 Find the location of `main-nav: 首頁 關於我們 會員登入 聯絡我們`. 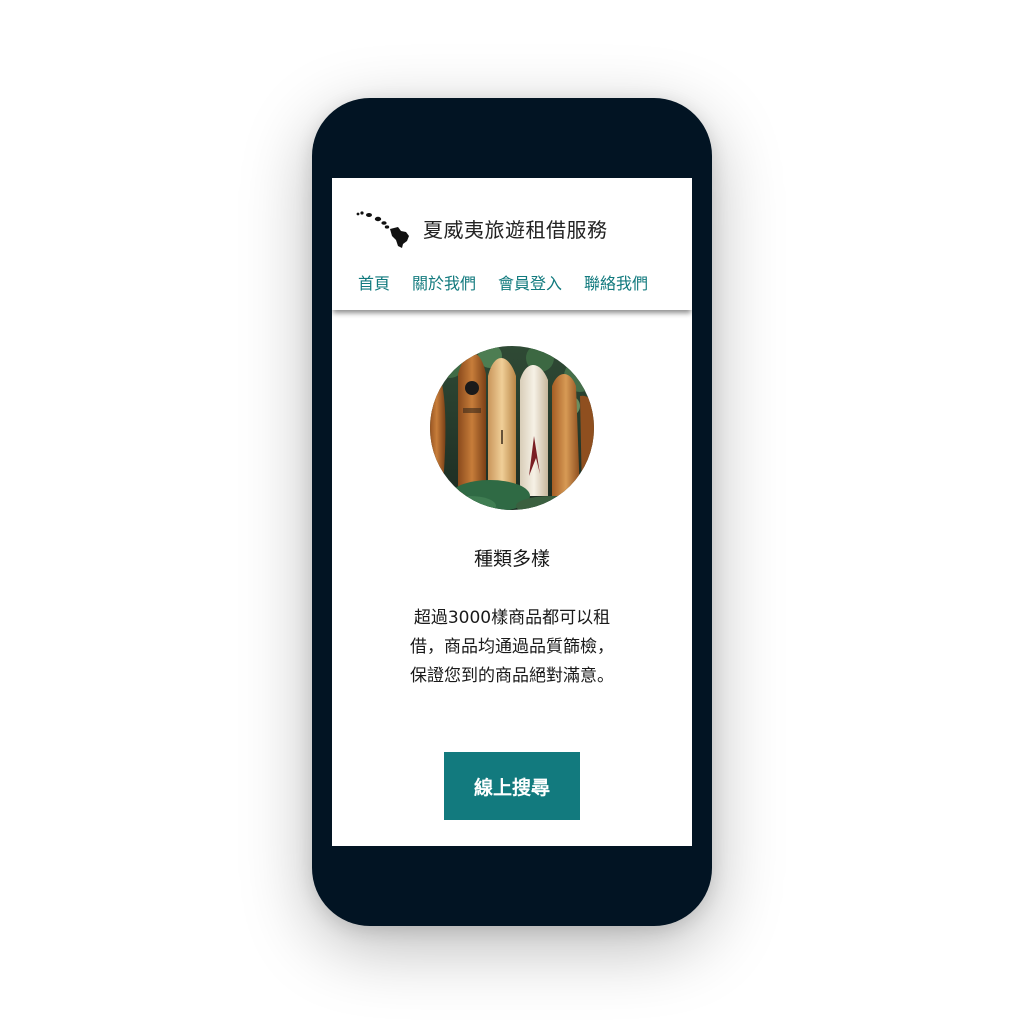

main-nav: 首頁 關於我們 會員登入 聯絡我們 is located at coordinates (503, 282).